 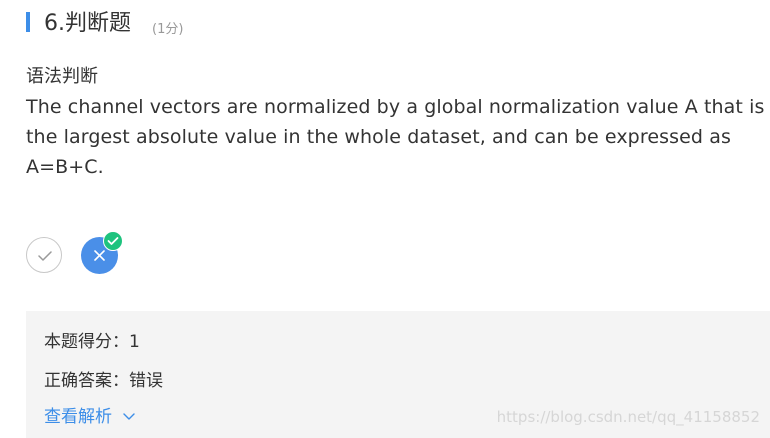 I want to click on correct-badge, so click(x=113, y=241).